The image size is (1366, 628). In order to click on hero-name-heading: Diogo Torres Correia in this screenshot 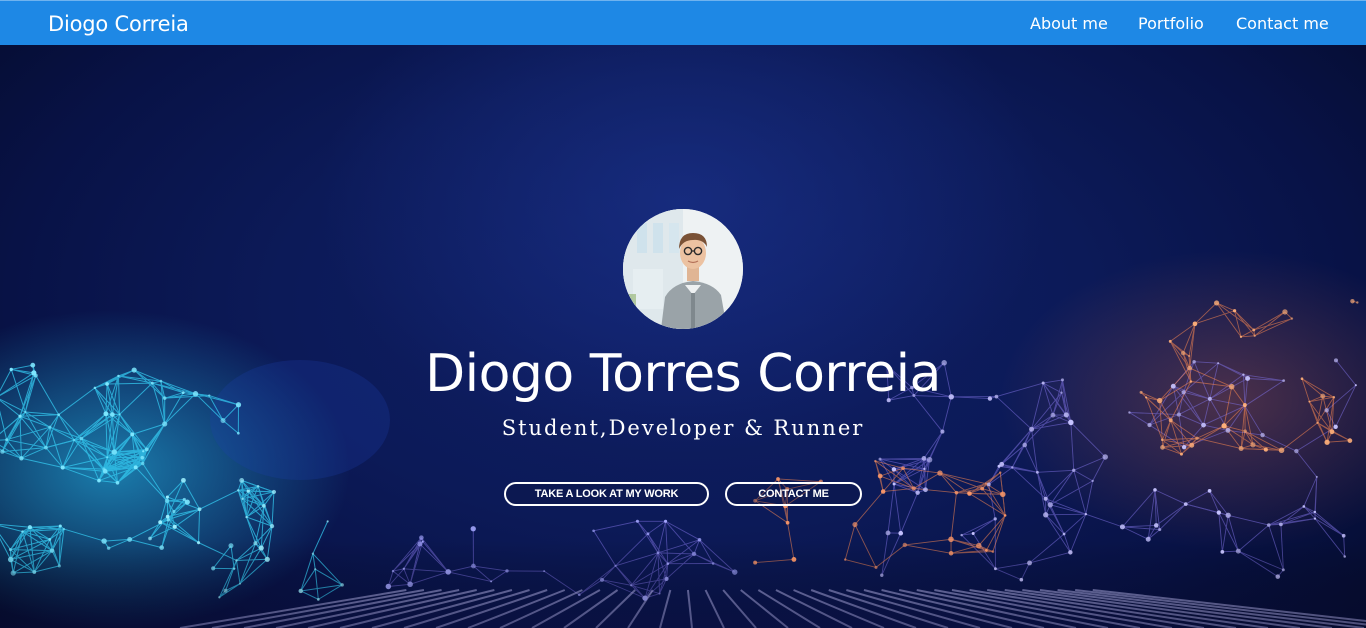, I will do `click(683, 374)`.